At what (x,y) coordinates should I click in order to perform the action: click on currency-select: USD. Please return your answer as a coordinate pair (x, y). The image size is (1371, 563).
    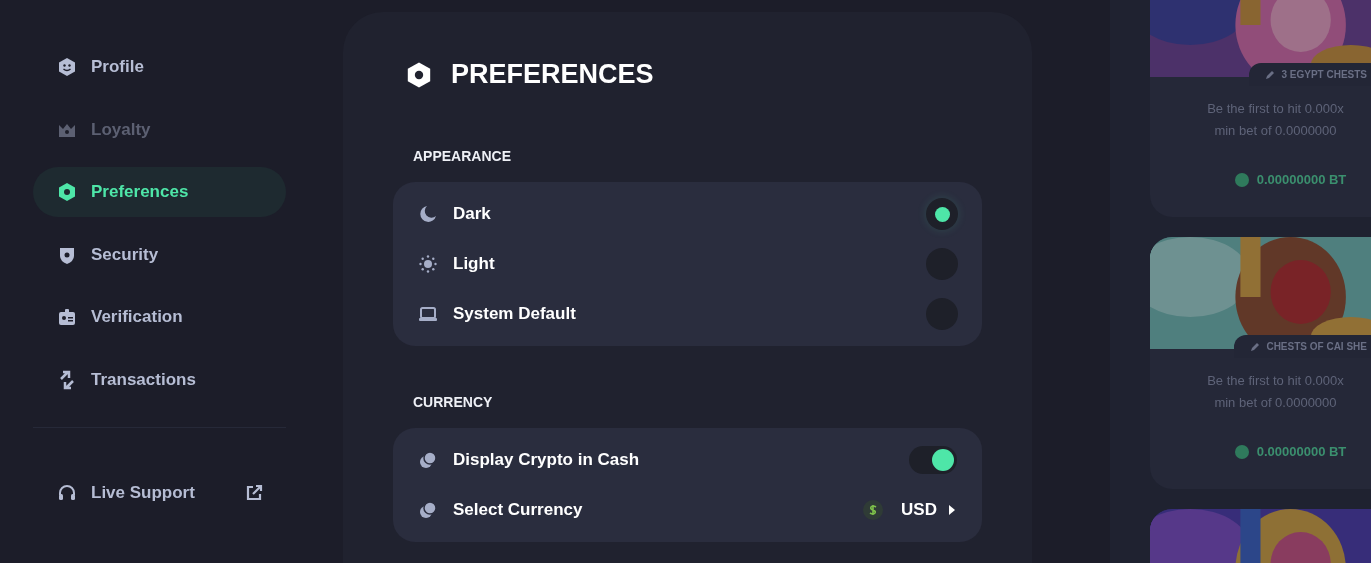
    Looking at the image, I should click on (910, 510).